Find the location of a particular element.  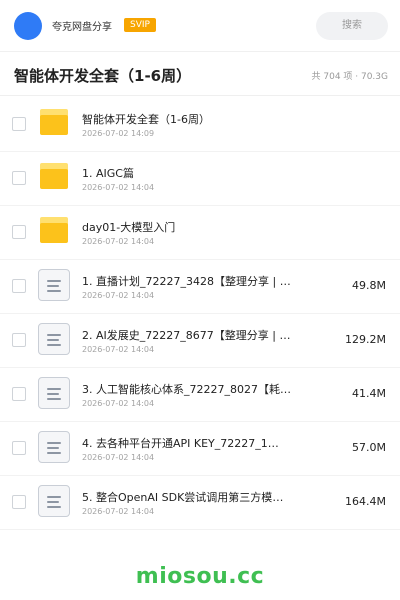

owner-name: 夸克网盘分享 is located at coordinates (82, 27).